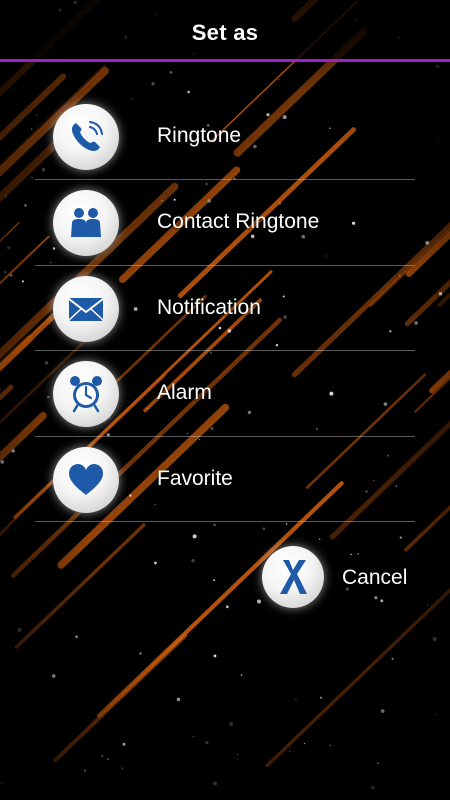 Image resolution: width=450 pixels, height=800 pixels. Describe the element at coordinates (199, 135) in the screenshot. I see `option-label: Ringtone` at that location.